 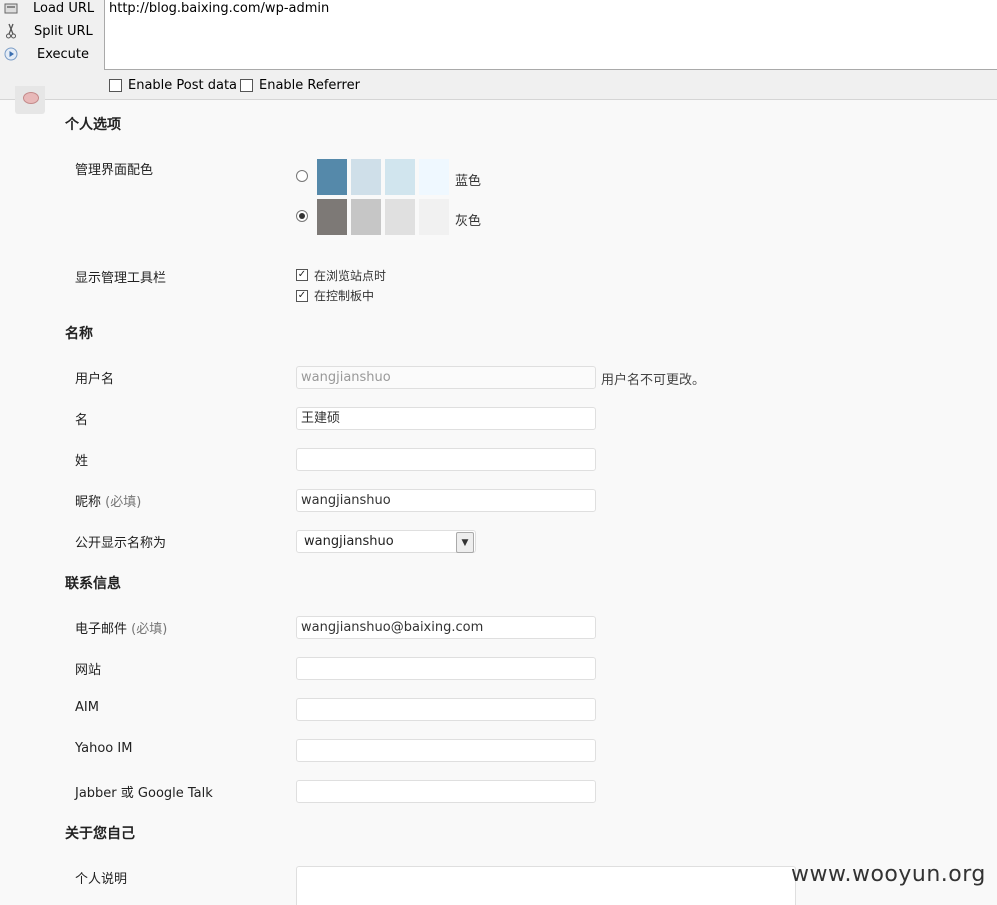 What do you see at coordinates (468, 181) in the screenshot?
I see `scheme-blue-name: 蓝色` at bounding box center [468, 181].